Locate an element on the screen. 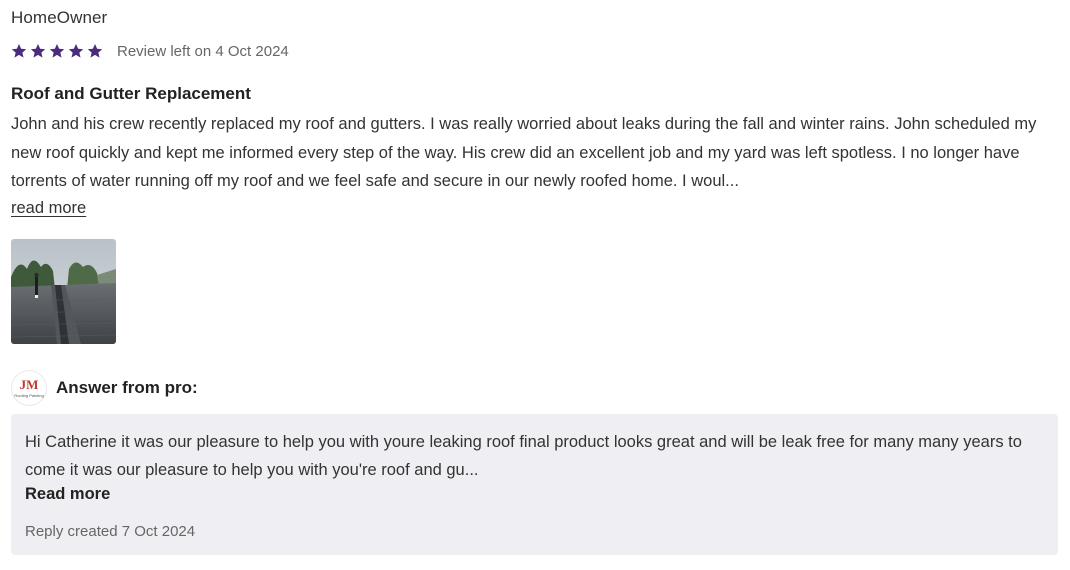 This screenshot has height=570, width=1070. star-rating is located at coordinates (57, 51).